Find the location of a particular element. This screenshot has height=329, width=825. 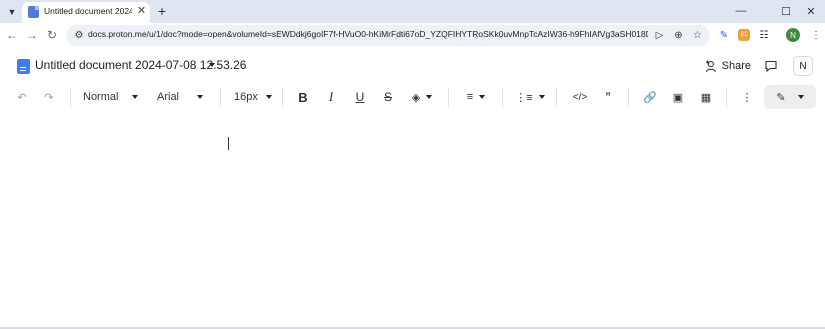

forward-arrow-icon: → is located at coordinates (32, 35).